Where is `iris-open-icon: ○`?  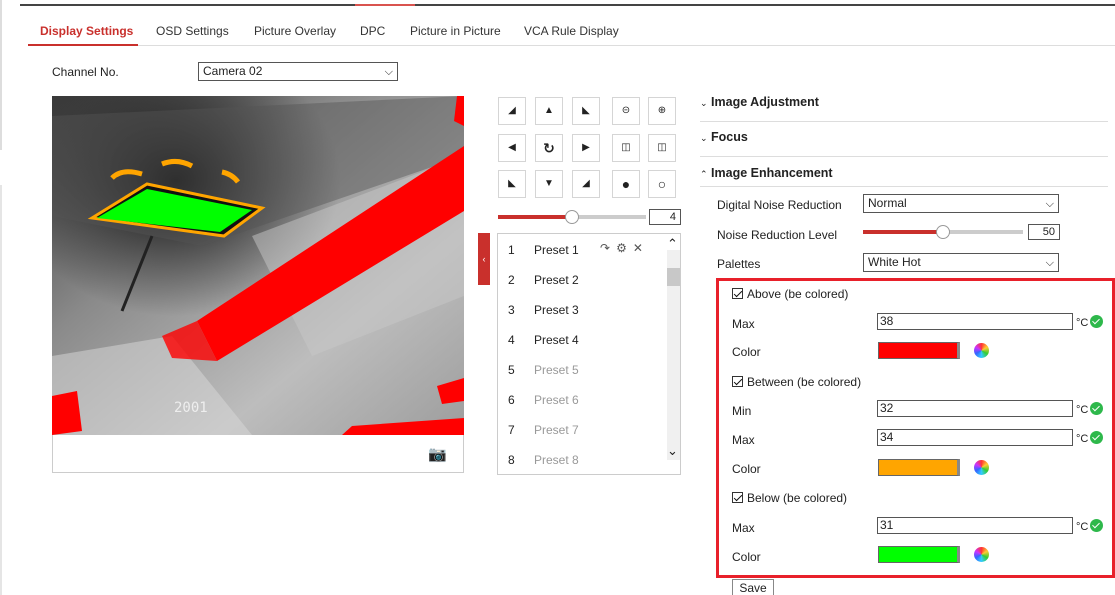 iris-open-icon: ○ is located at coordinates (662, 184).